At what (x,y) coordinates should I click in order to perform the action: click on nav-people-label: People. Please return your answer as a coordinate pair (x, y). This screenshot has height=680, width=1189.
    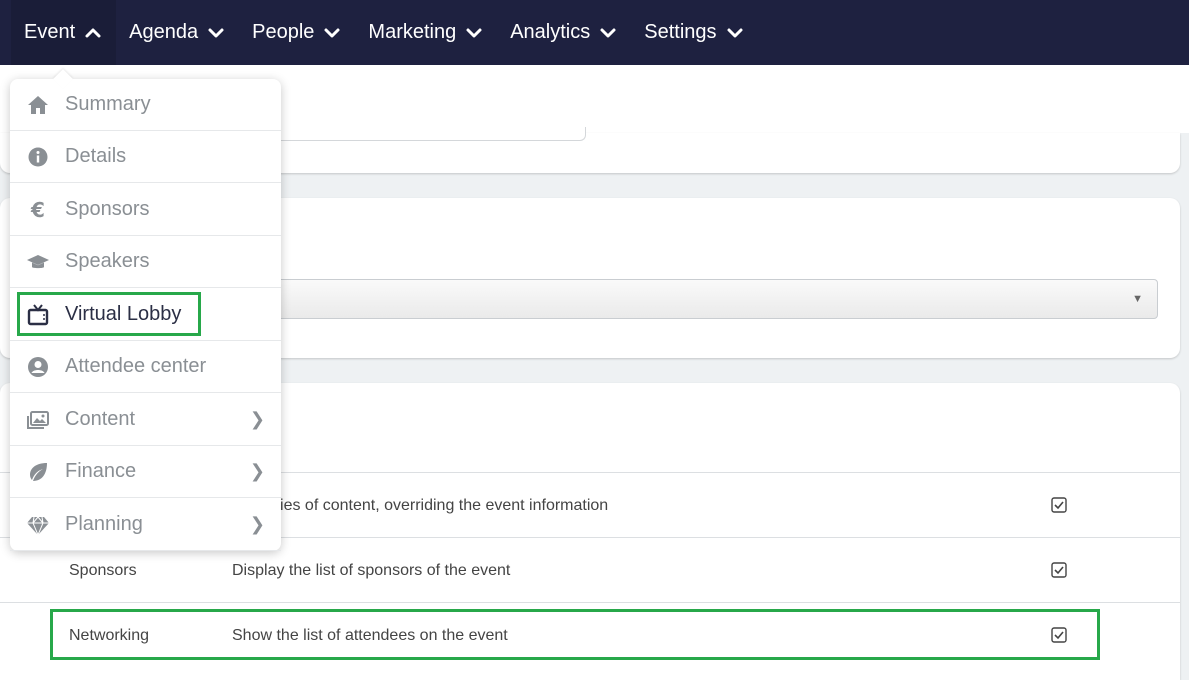
    Looking at the image, I should click on (283, 32).